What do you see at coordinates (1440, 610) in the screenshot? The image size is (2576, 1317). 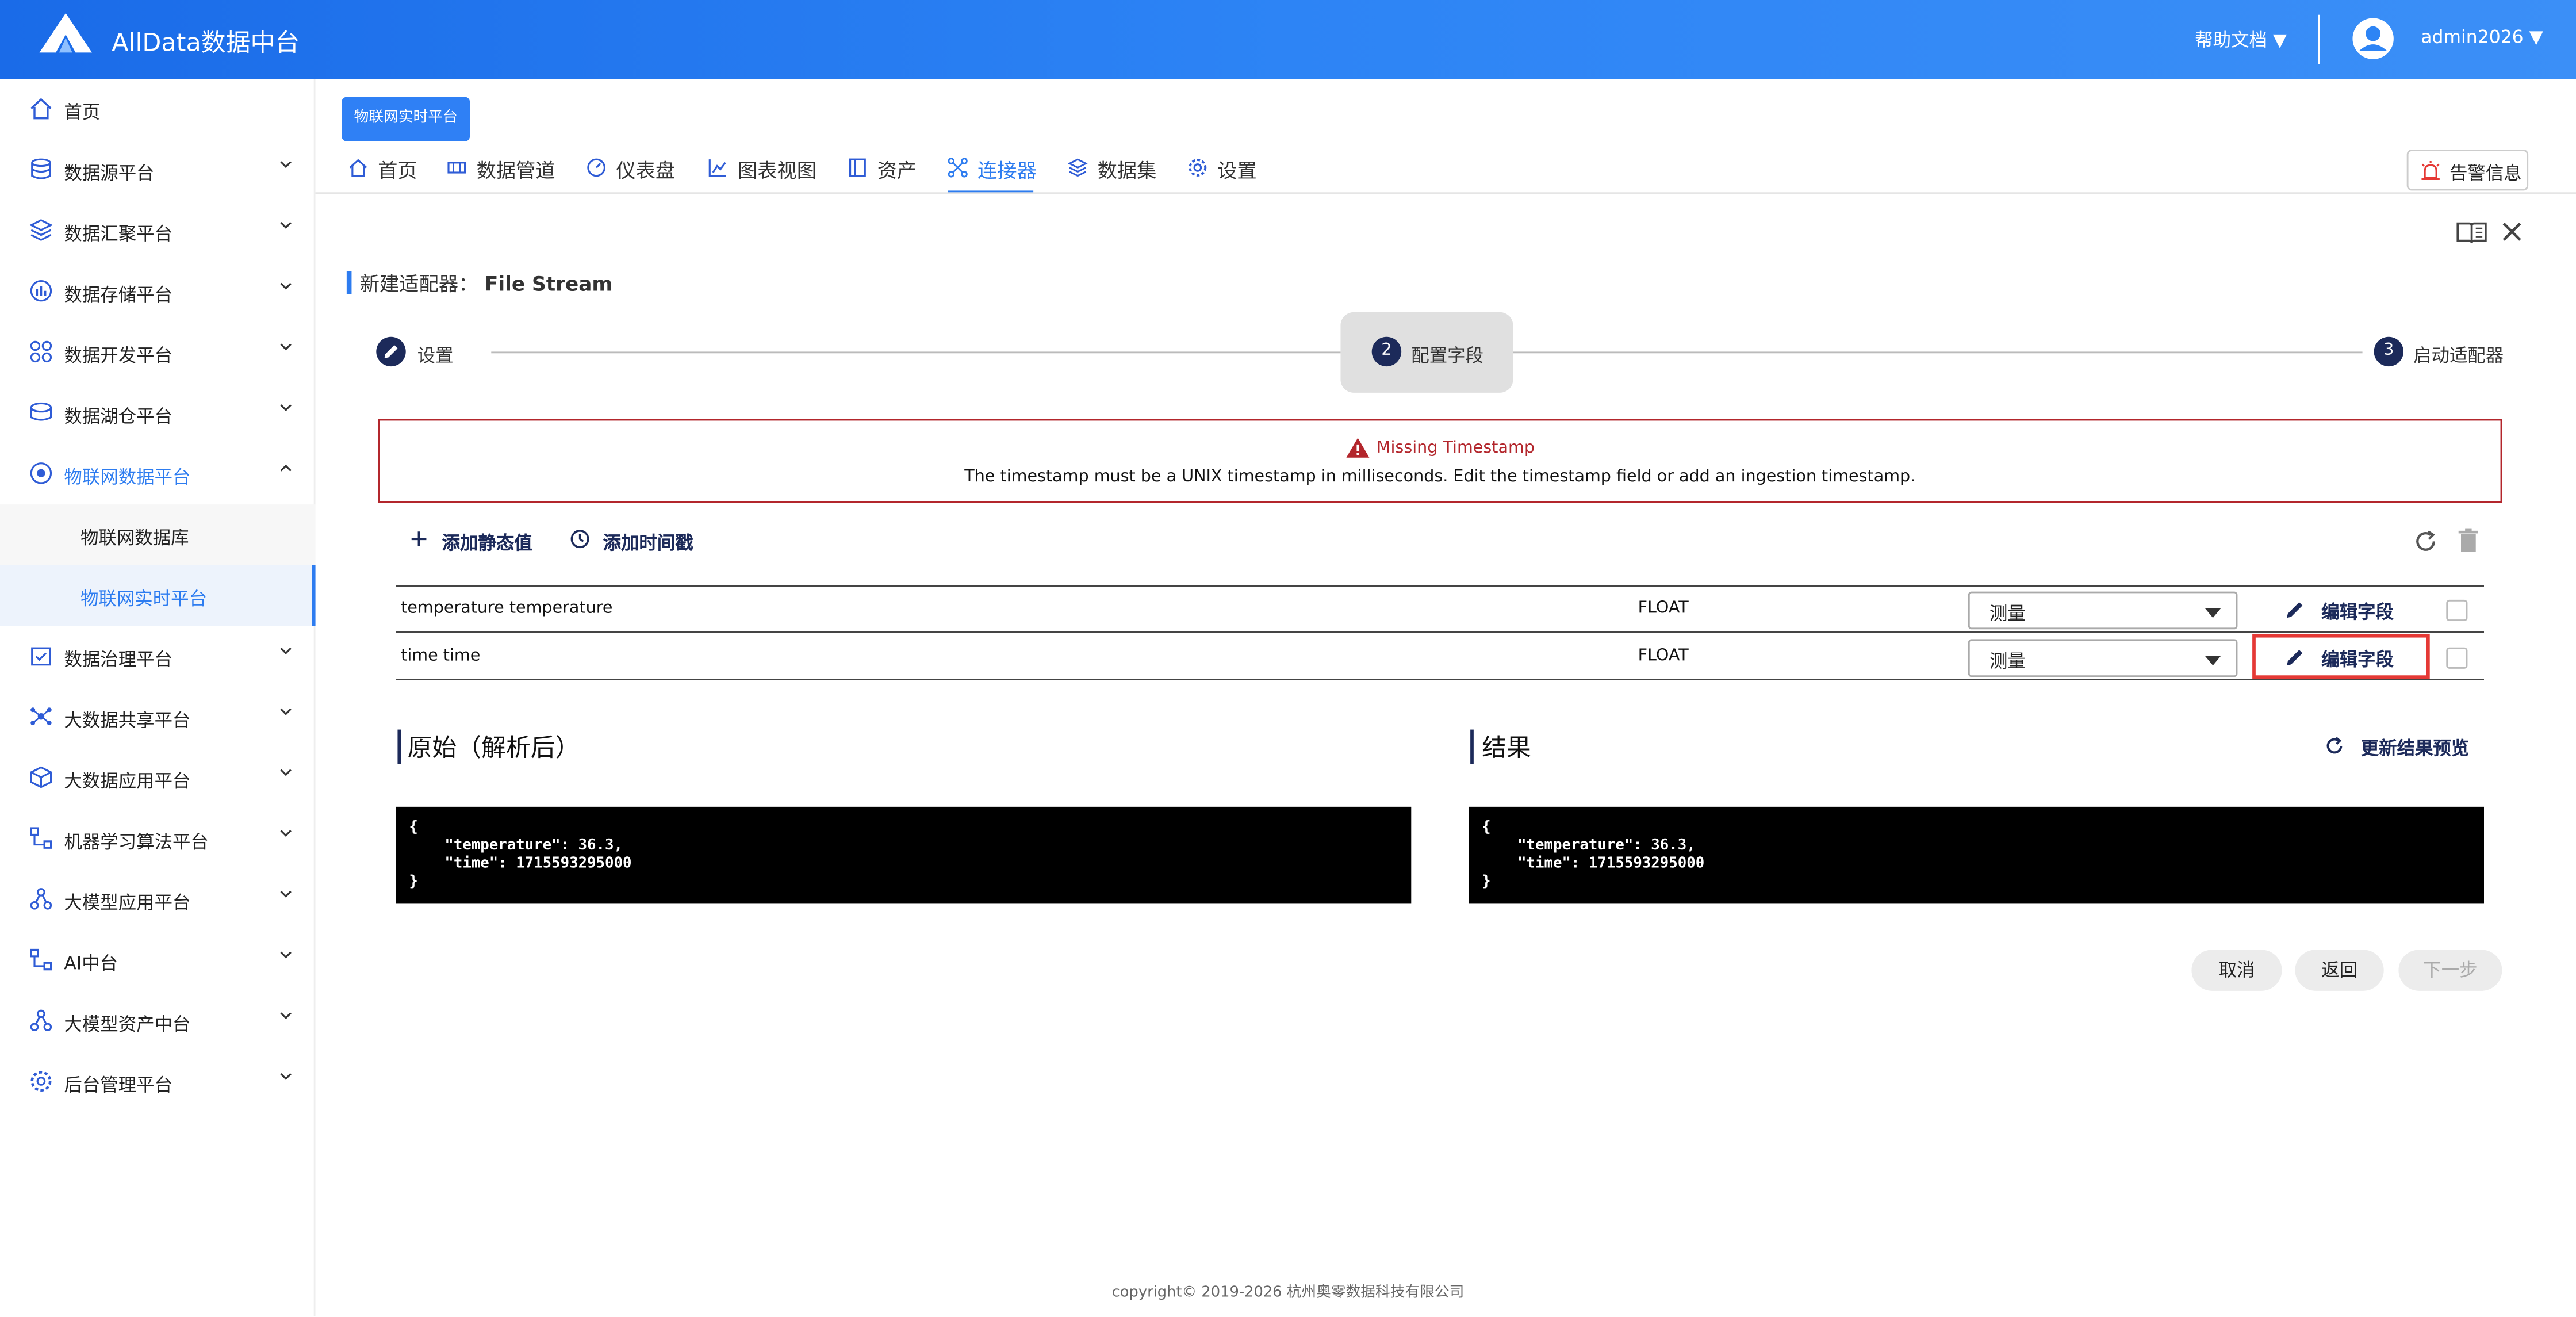 I see `table-row: temperature temperature FLOAT 测量 编辑字段` at bounding box center [1440, 610].